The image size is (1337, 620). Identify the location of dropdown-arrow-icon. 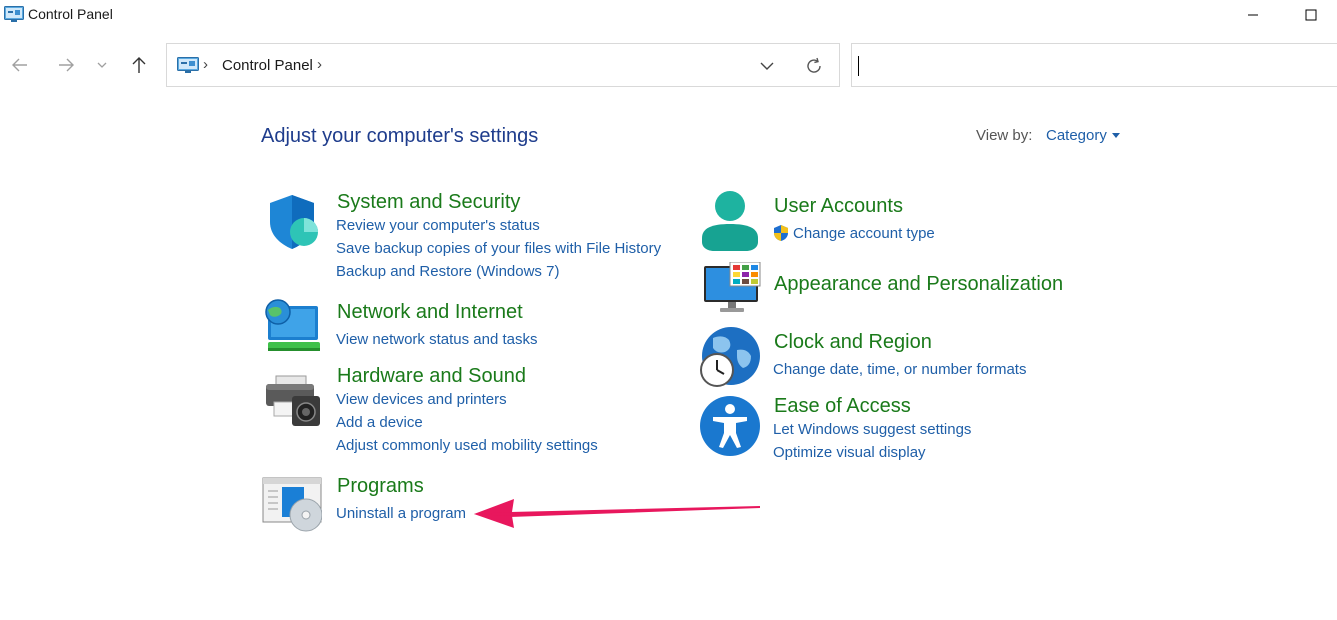
(1116, 135).